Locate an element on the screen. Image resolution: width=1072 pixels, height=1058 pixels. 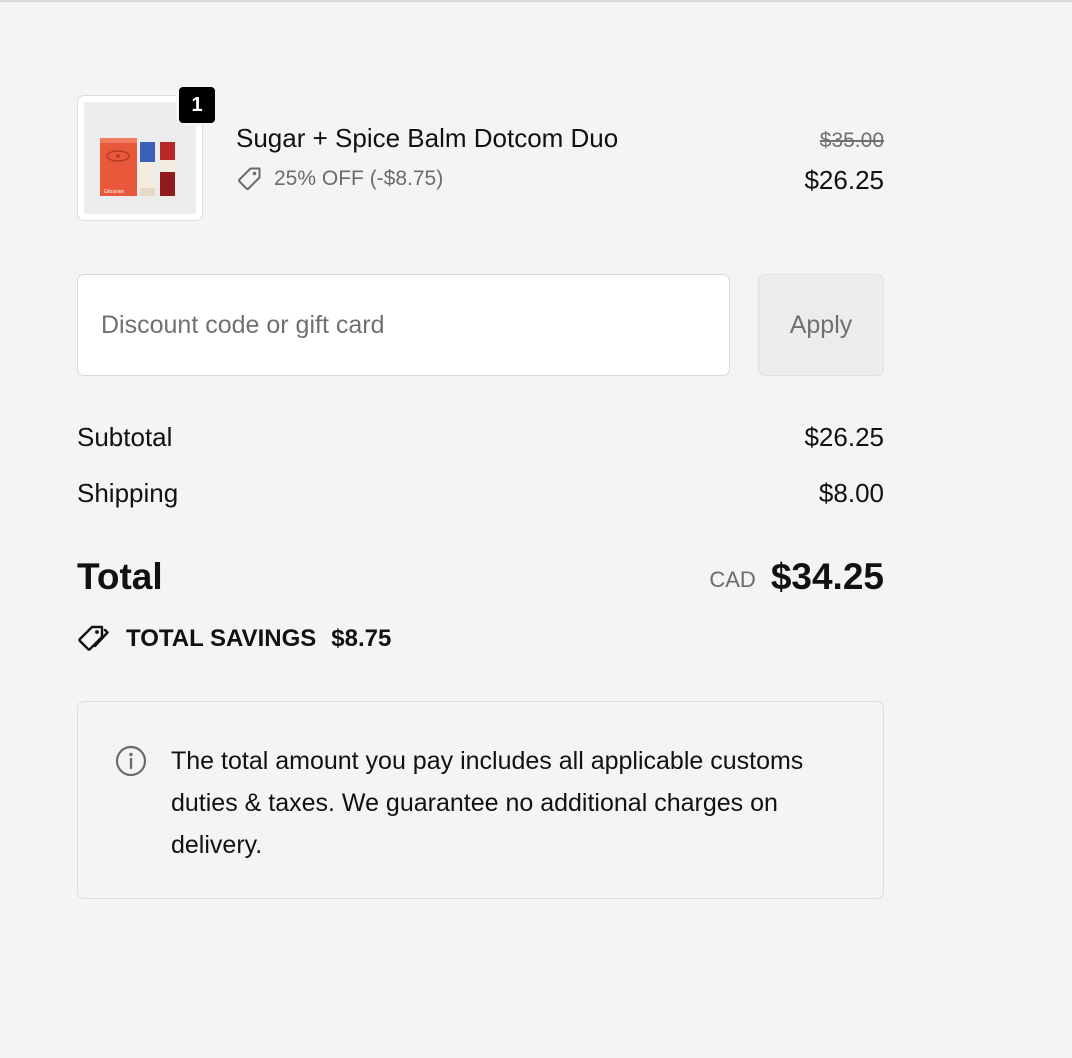
total-label: Total is located at coordinates (120, 576).